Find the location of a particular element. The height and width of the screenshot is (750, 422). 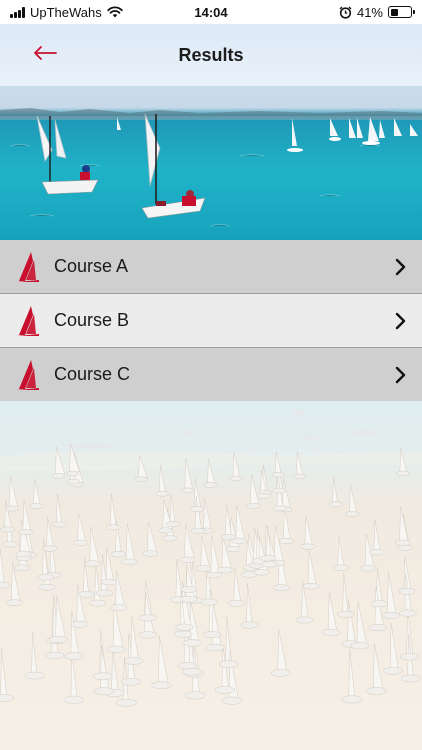

status-right: 41% is located at coordinates (377, 12).